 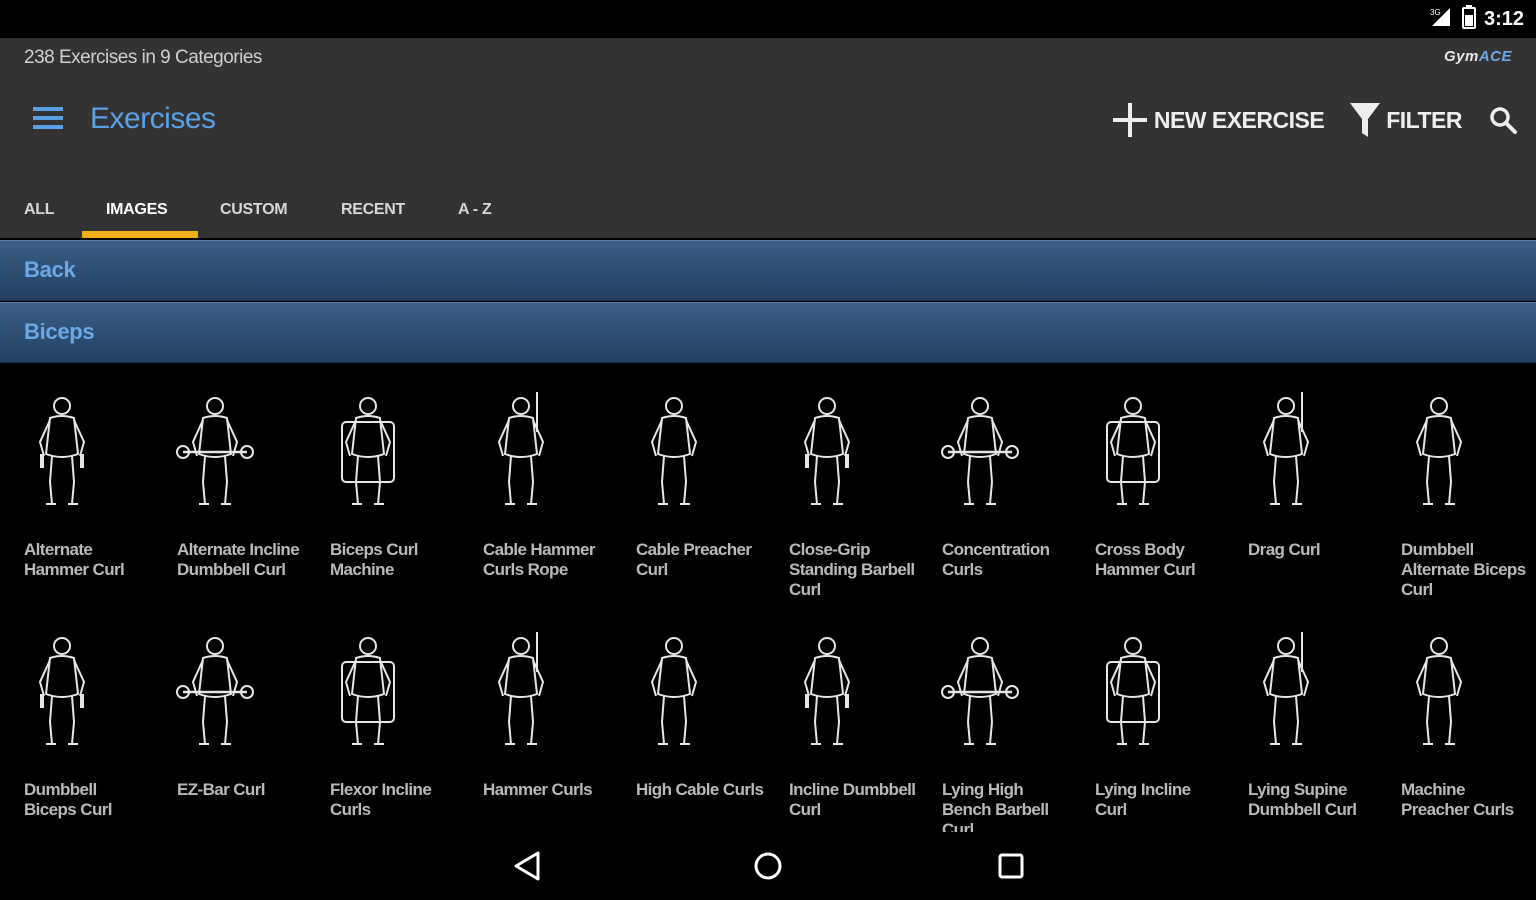 I want to click on brand-logo: GymACE, so click(x=1478, y=56).